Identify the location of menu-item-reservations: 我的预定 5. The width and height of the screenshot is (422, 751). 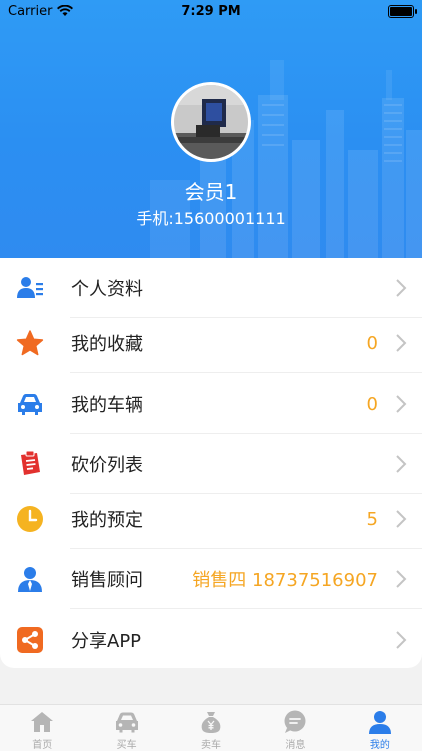
(211, 519).